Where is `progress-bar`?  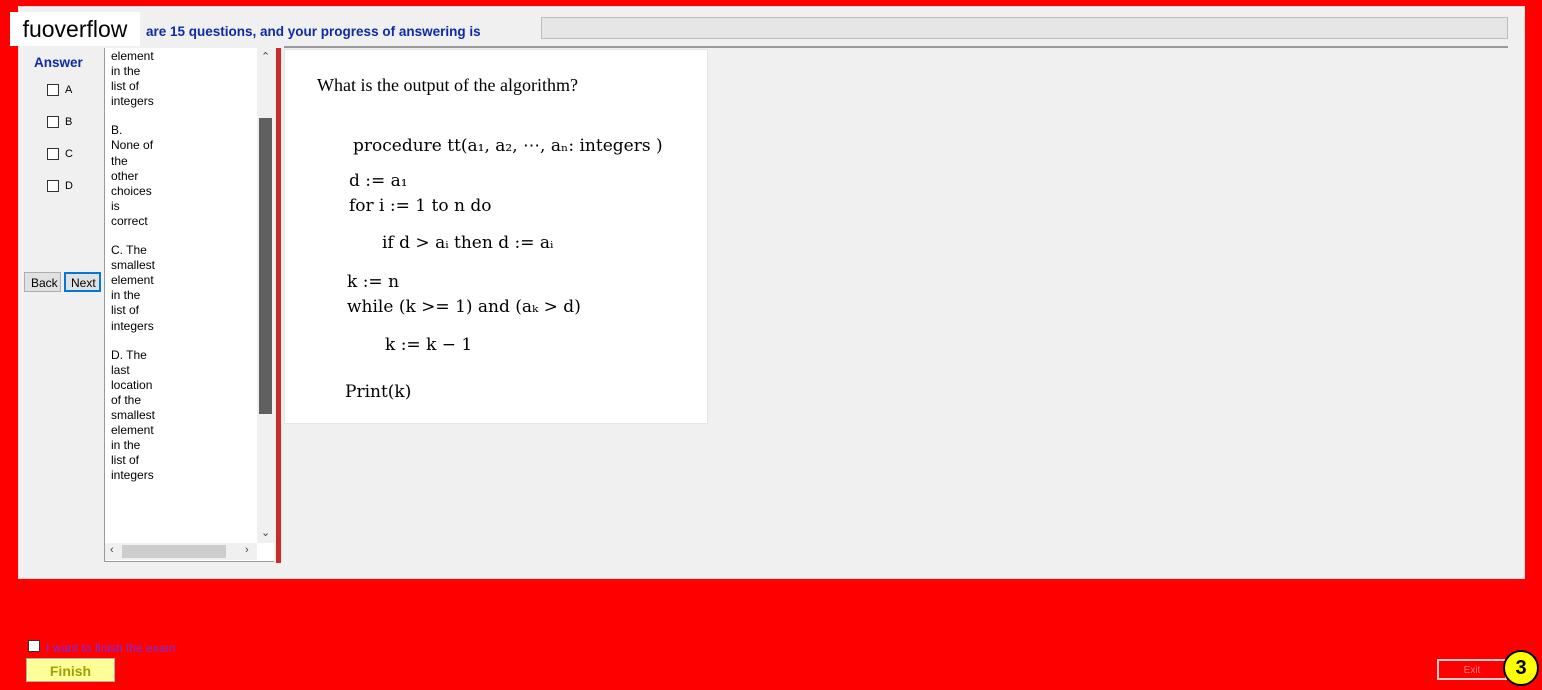
progress-bar is located at coordinates (1024, 28).